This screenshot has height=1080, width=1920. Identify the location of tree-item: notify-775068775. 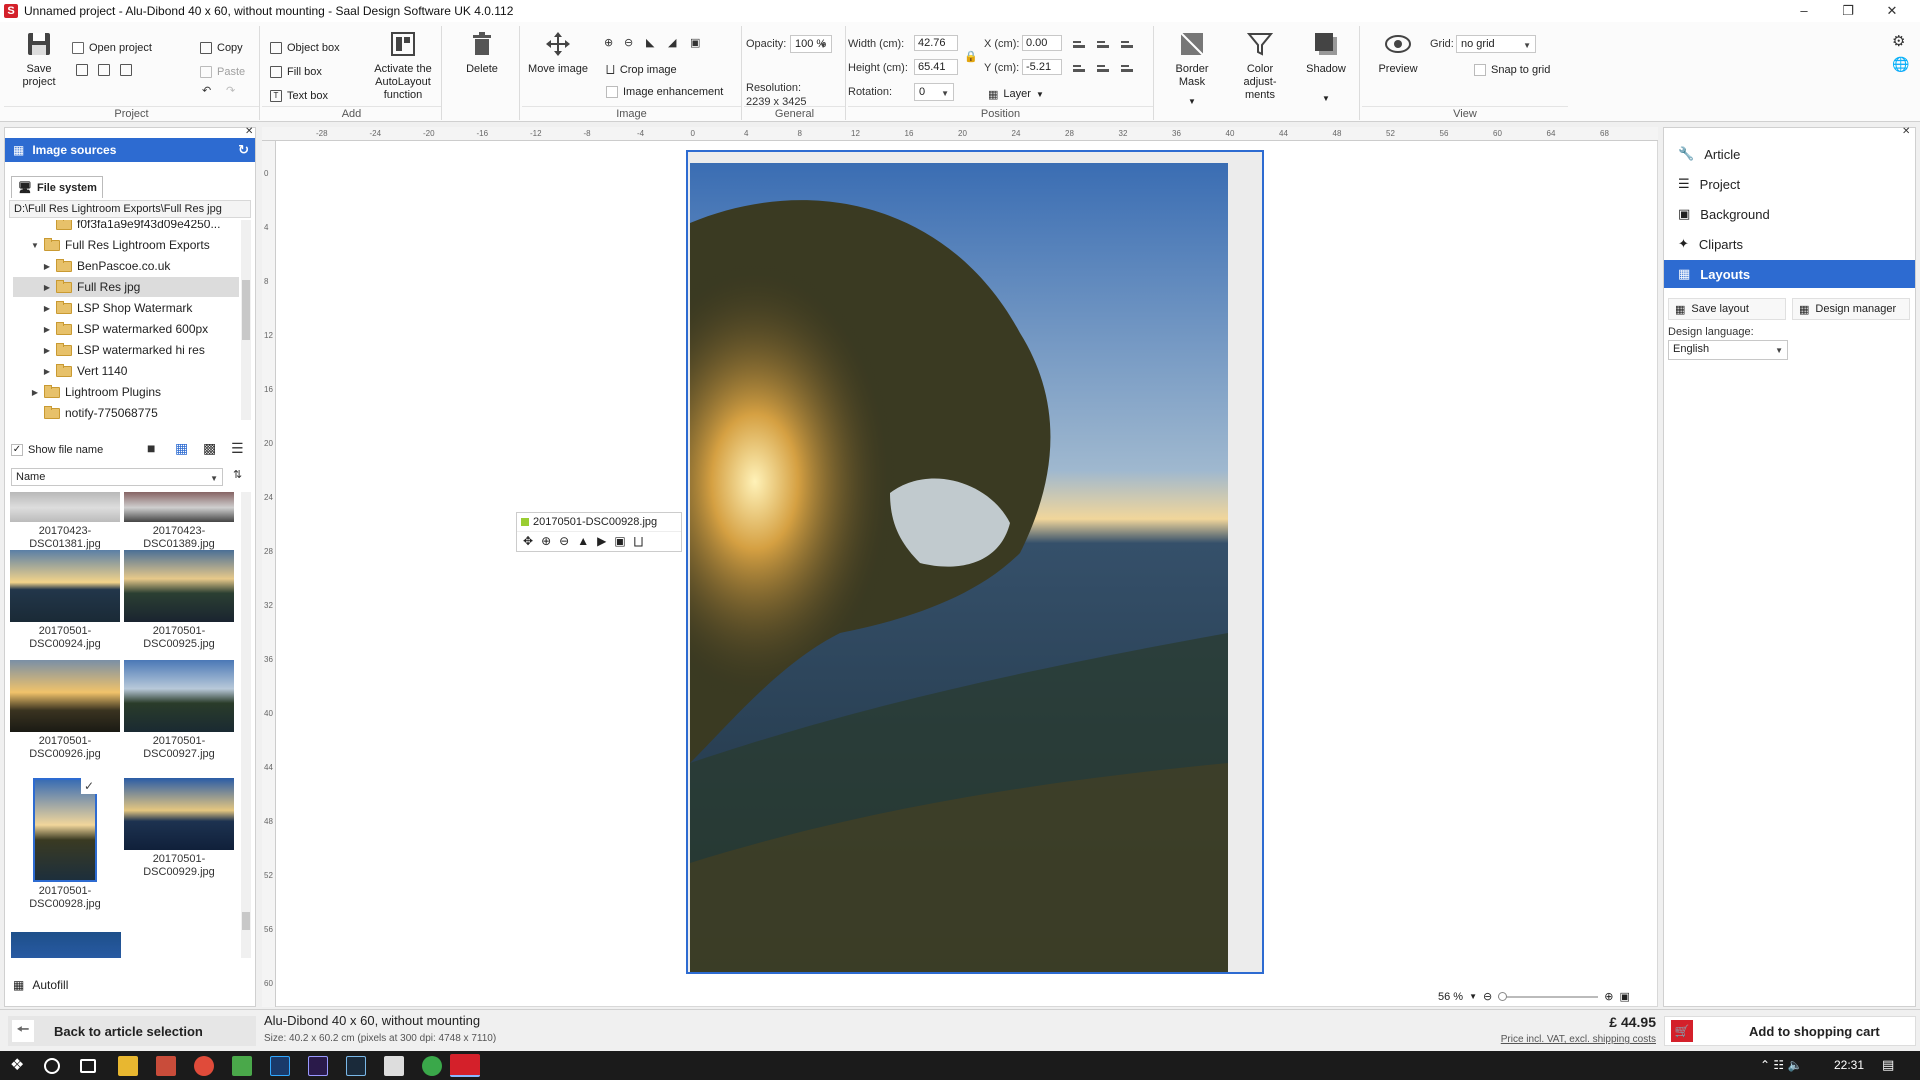
(94, 411).